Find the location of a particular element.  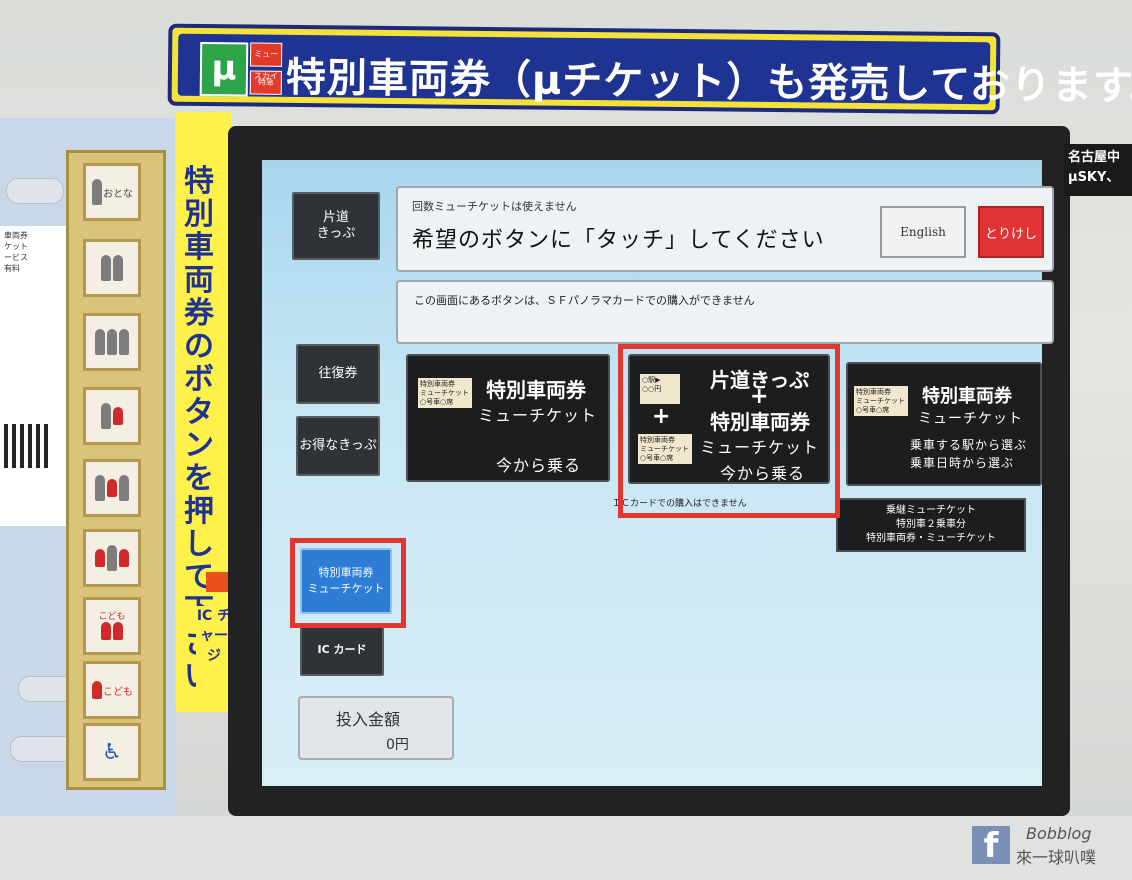

info-card-line: ケット is located at coordinates (16, 246).